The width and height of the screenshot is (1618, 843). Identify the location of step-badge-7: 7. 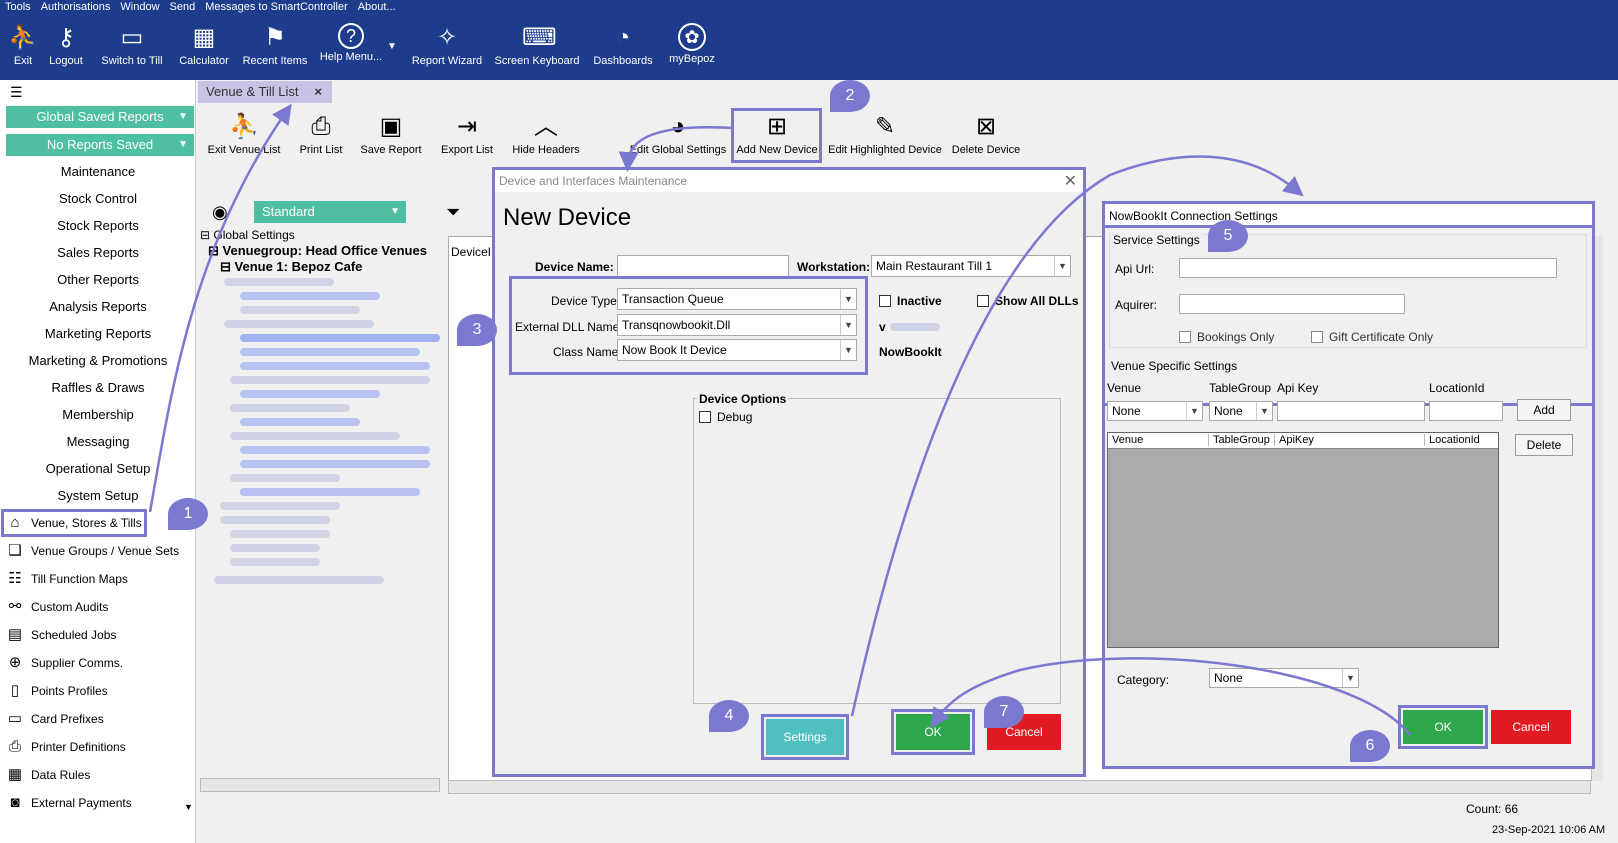
(1004, 712).